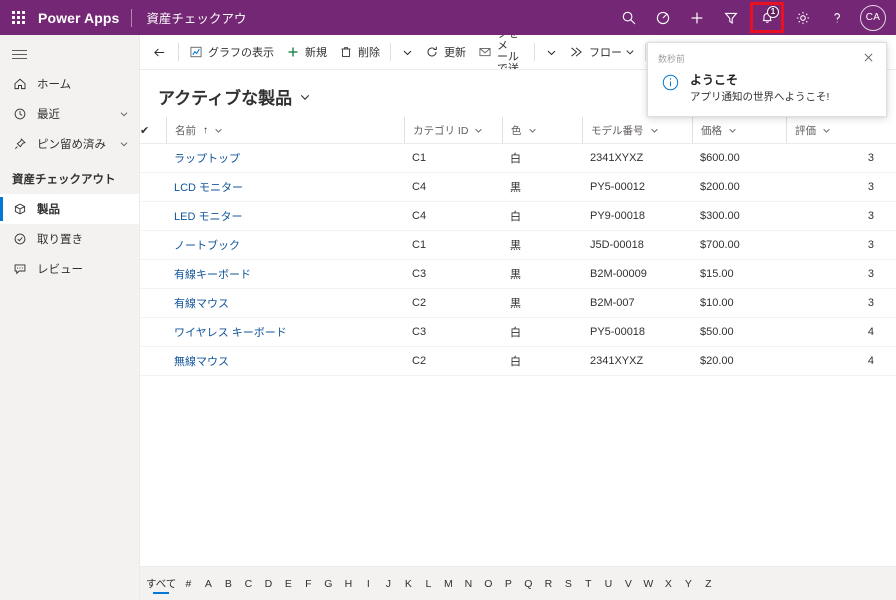 This screenshot has height=600, width=896. Describe the element at coordinates (285, 361) in the screenshot. I see `cell-name: 無線マウス` at that location.